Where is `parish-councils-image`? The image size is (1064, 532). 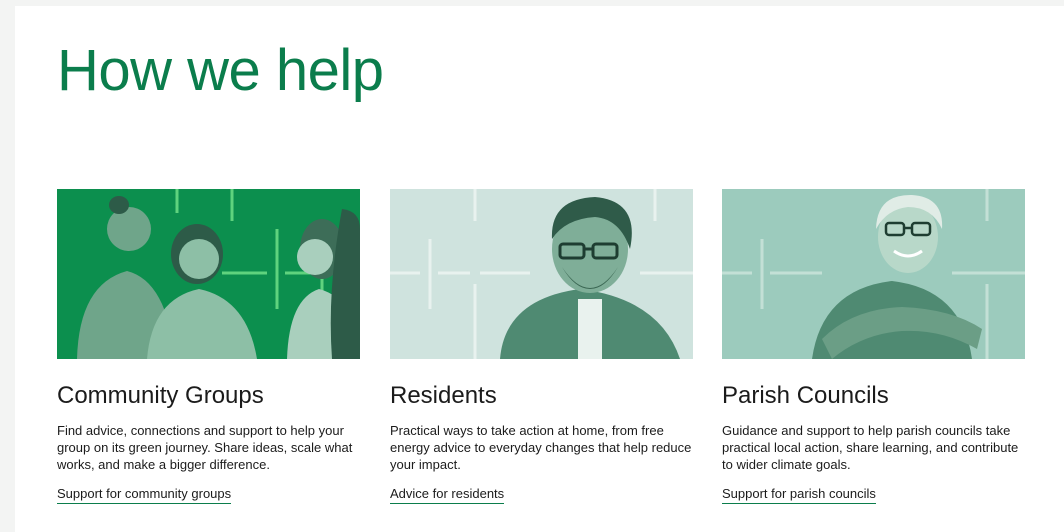
parish-councils-image is located at coordinates (873, 274).